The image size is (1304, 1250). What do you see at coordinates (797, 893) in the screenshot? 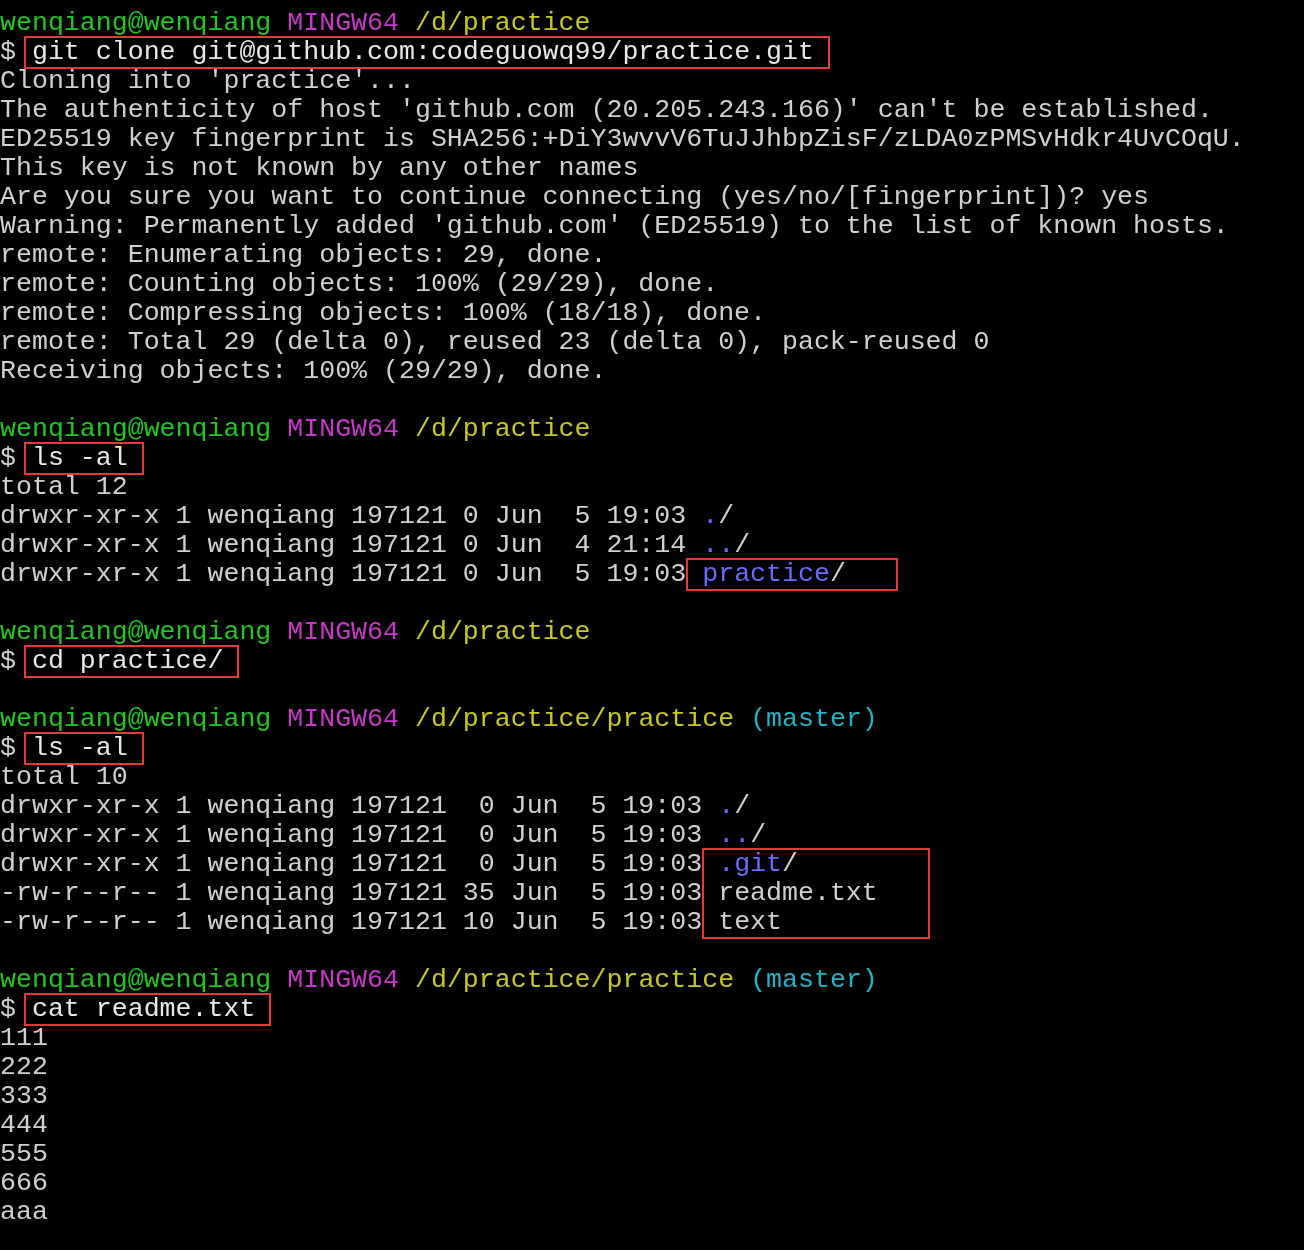
I see `file-name: readme.txt` at bounding box center [797, 893].